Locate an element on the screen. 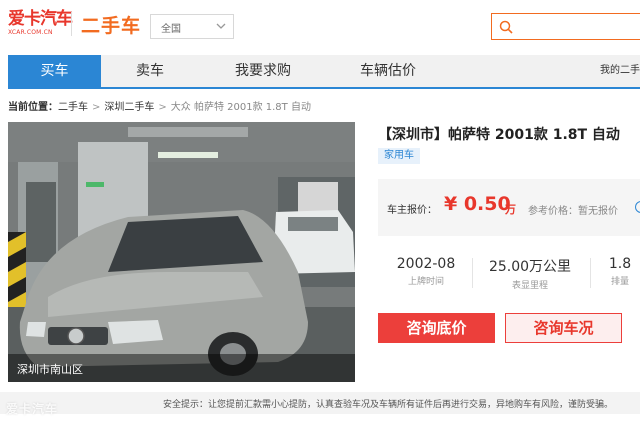 The height and width of the screenshot is (426, 640). site-title: 二手车 is located at coordinates (111, 24).